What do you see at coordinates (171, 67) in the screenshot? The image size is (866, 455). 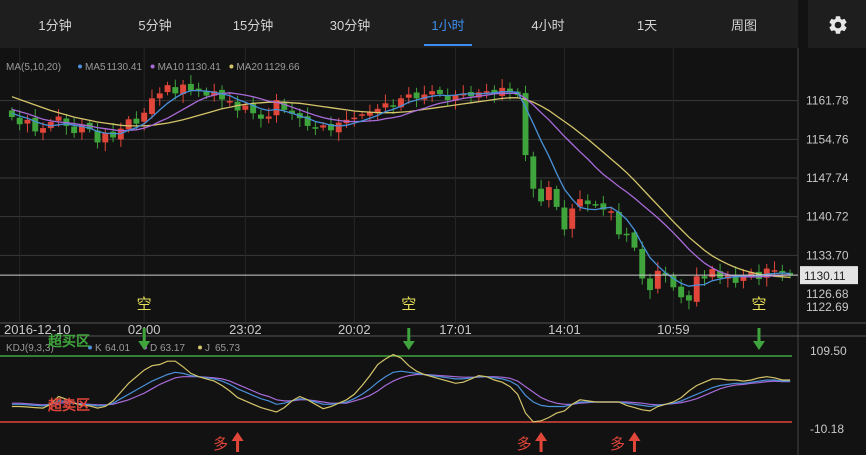 I see `ma-legend-name: MA10` at bounding box center [171, 67].